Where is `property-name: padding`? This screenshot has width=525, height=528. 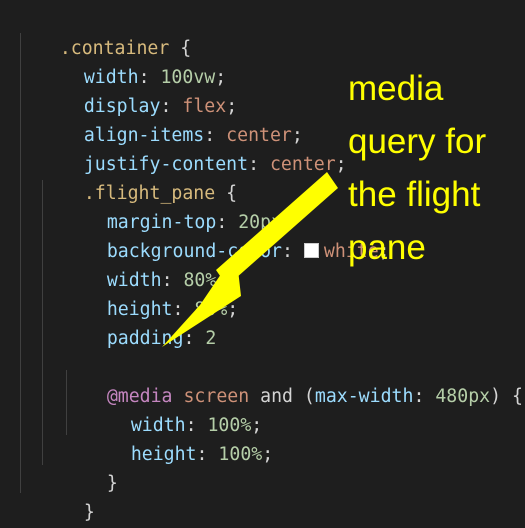 property-name: padding is located at coordinates (145, 338).